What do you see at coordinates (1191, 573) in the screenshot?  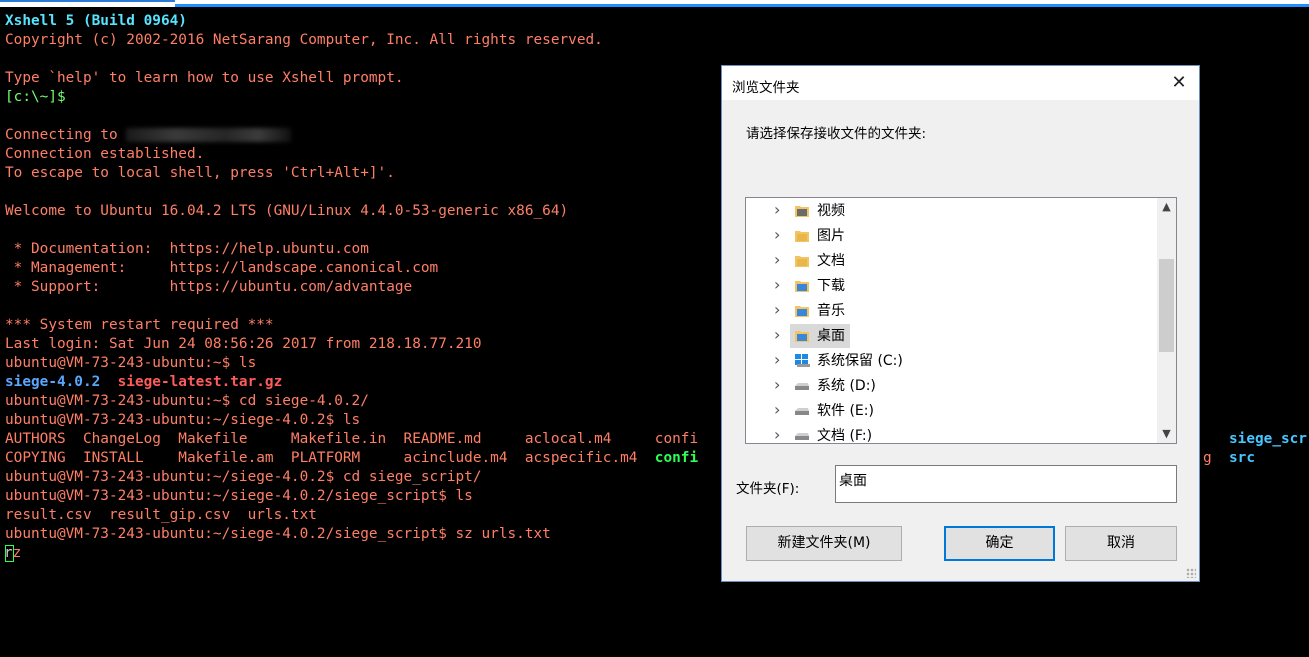 I see `resize-grip-icon` at bounding box center [1191, 573].